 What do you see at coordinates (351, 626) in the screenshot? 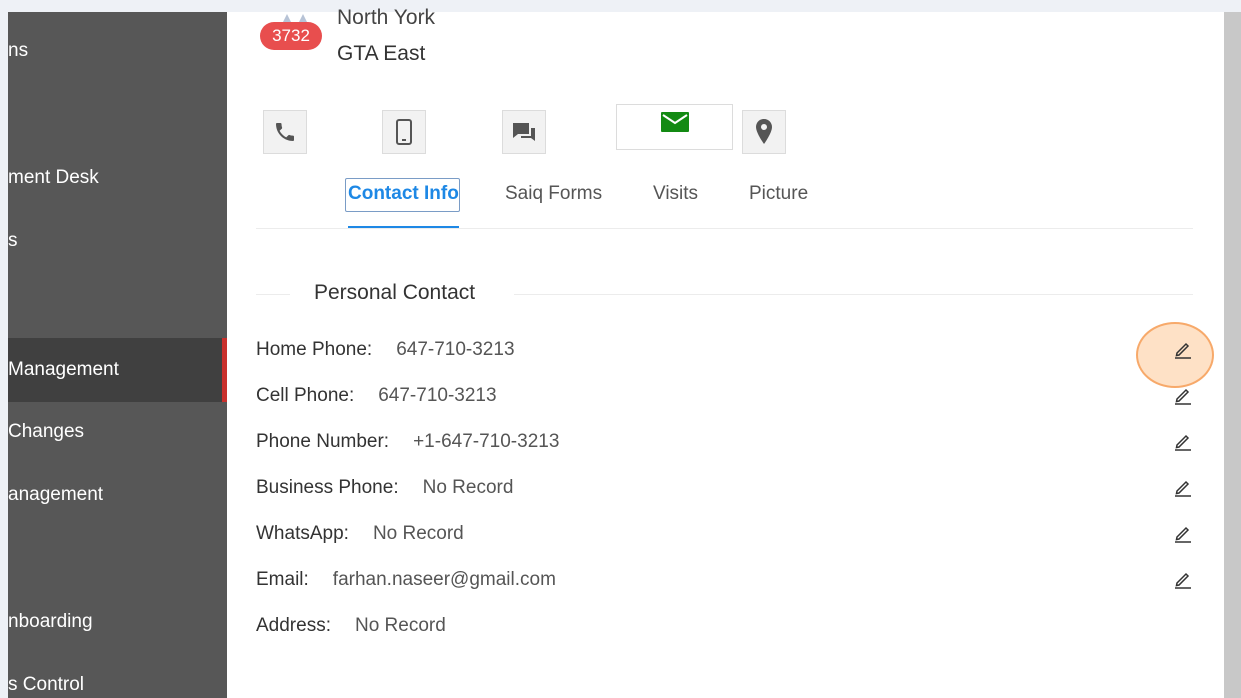
I see `address-row: Address: No Record` at bounding box center [351, 626].